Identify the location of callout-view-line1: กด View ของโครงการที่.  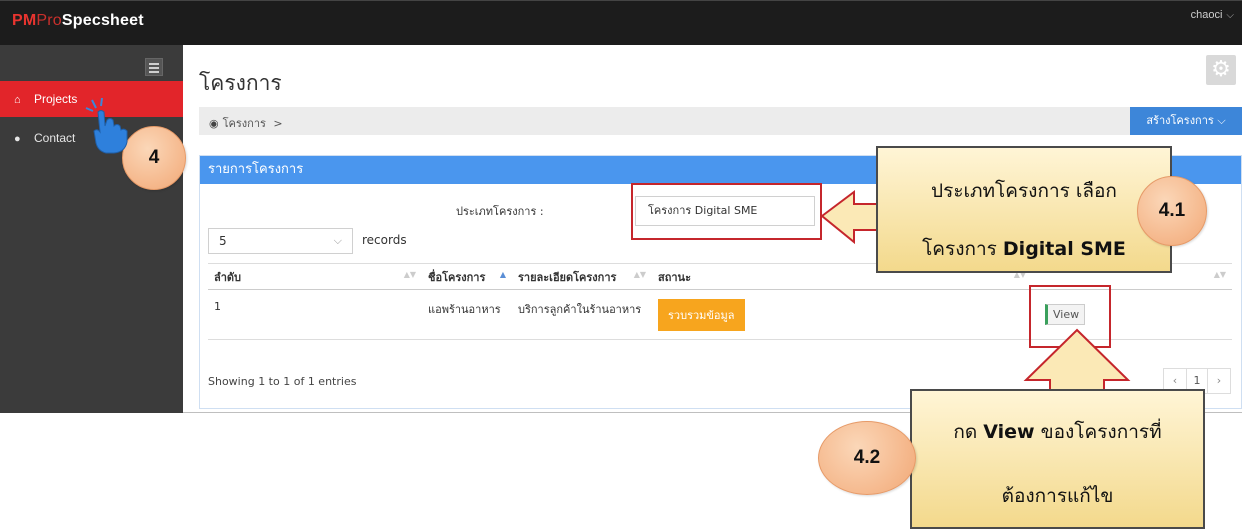
(1057, 432).